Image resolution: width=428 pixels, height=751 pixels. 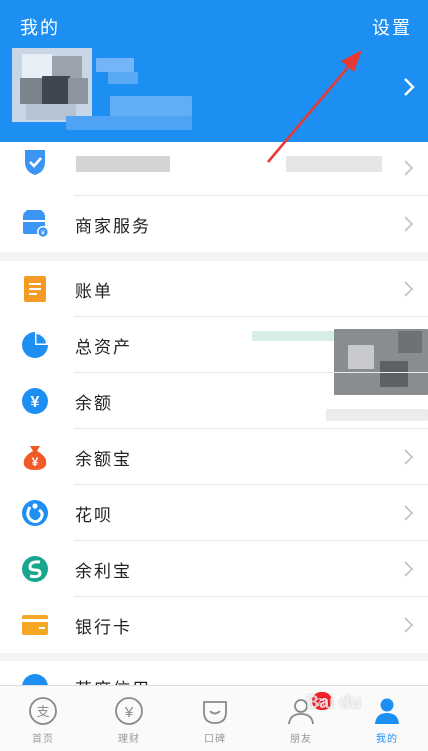 I want to click on list-item-yuebao: ¥ 余额宝, so click(x=214, y=457).